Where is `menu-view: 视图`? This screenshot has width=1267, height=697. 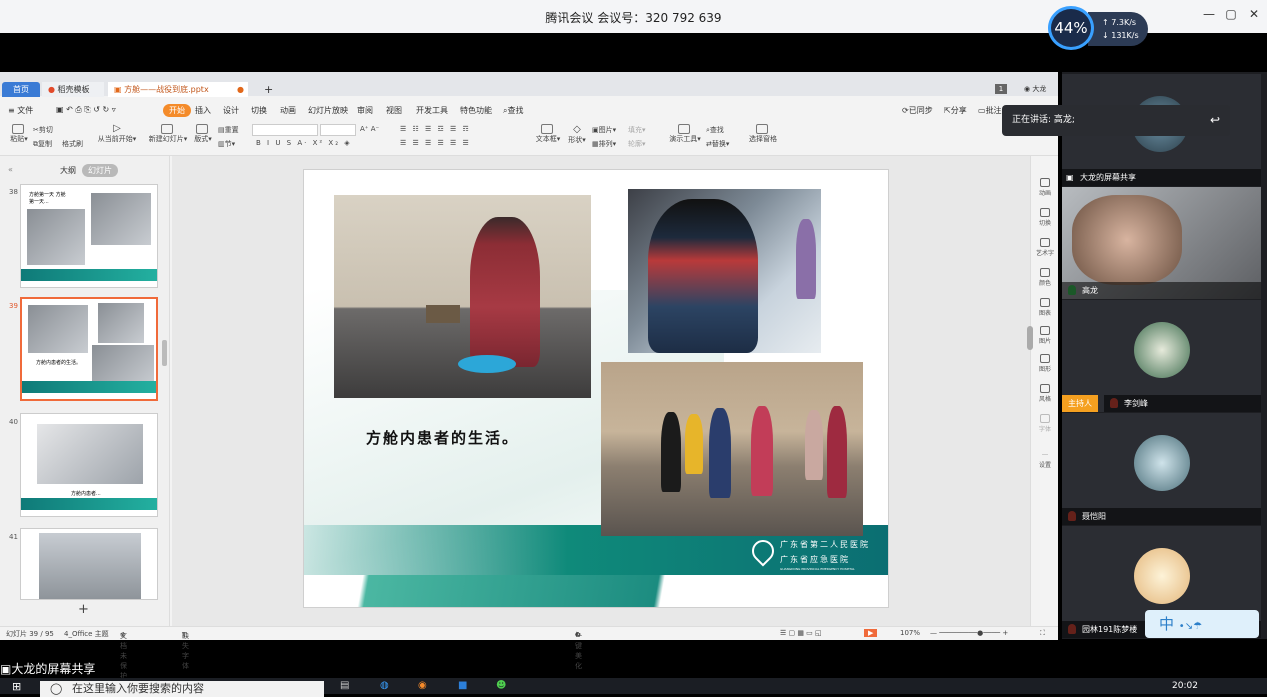
menu-view: 视图 is located at coordinates (394, 110).